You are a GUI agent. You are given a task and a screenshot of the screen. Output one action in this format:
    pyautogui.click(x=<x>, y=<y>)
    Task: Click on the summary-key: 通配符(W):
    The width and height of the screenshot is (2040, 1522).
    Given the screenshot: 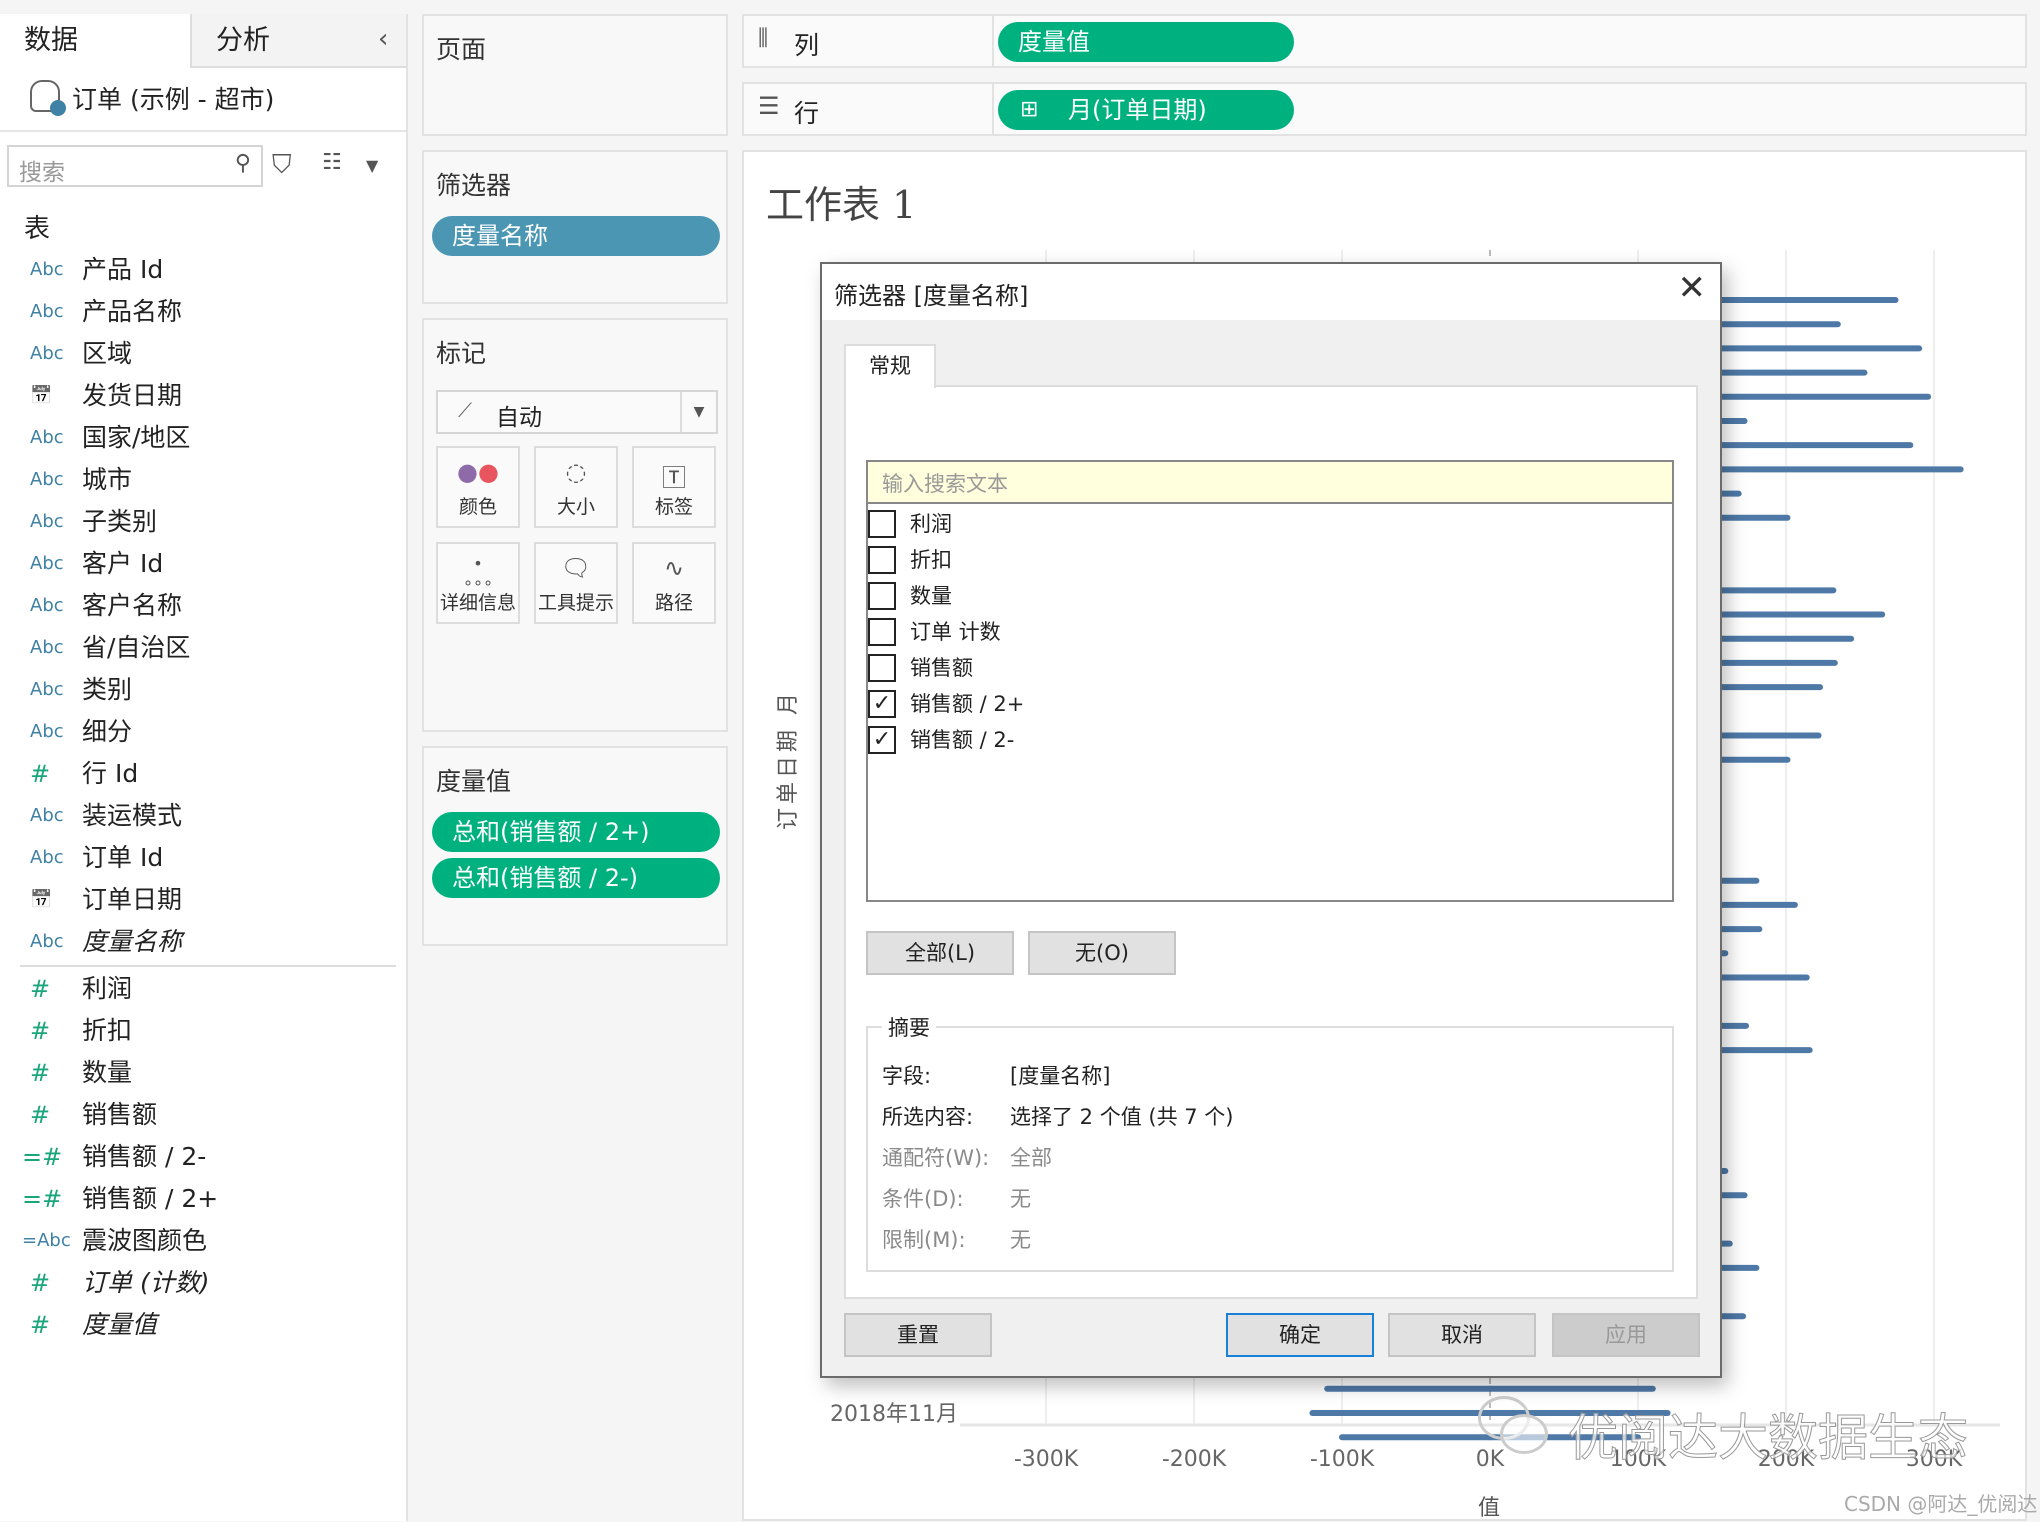 What is the action you would take?
    pyautogui.click(x=936, y=1158)
    